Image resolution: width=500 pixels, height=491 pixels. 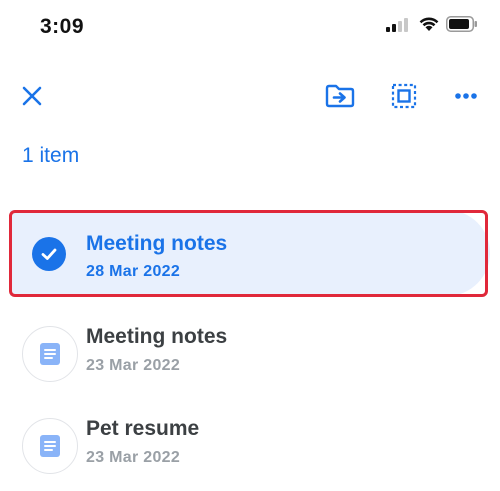 I want to click on signal-icon, so click(x=397, y=25).